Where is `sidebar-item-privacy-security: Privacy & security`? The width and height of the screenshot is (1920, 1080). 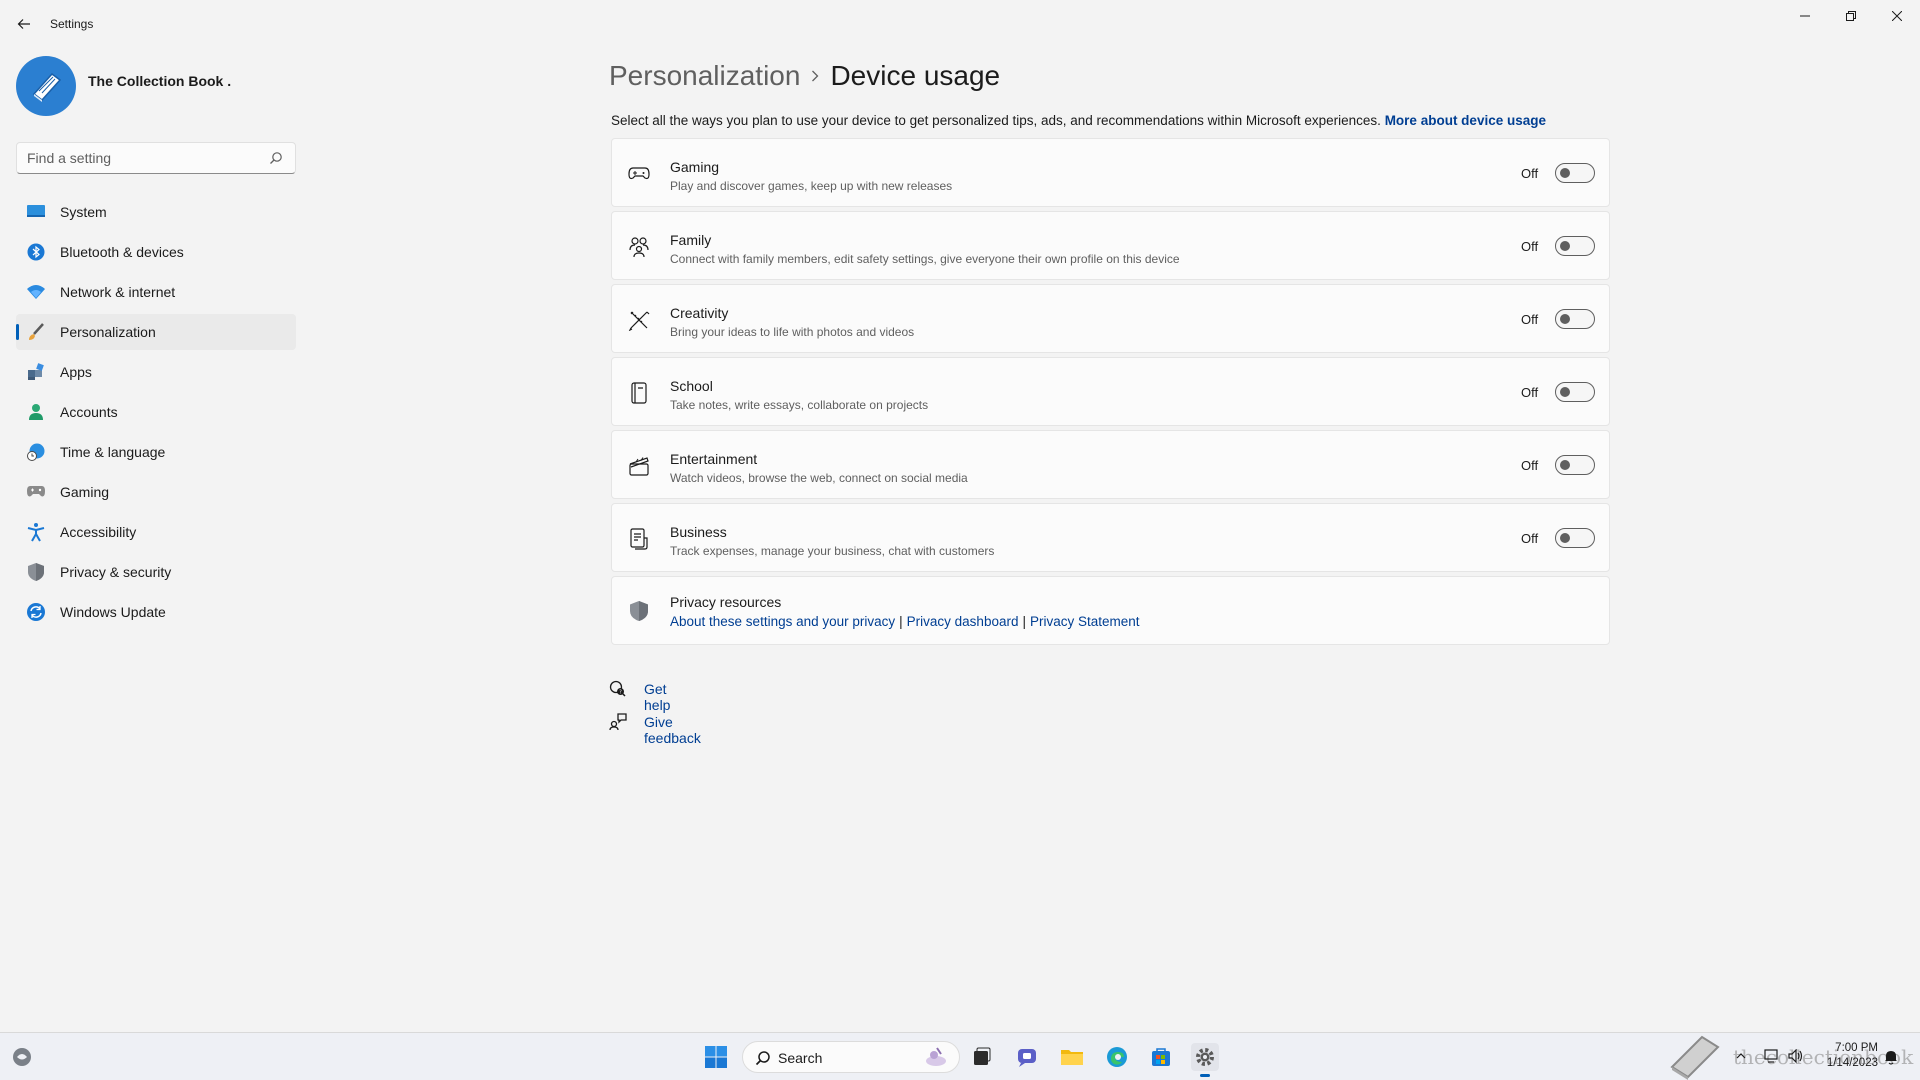
sidebar-item-privacy-security: Privacy & security is located at coordinates (156, 572).